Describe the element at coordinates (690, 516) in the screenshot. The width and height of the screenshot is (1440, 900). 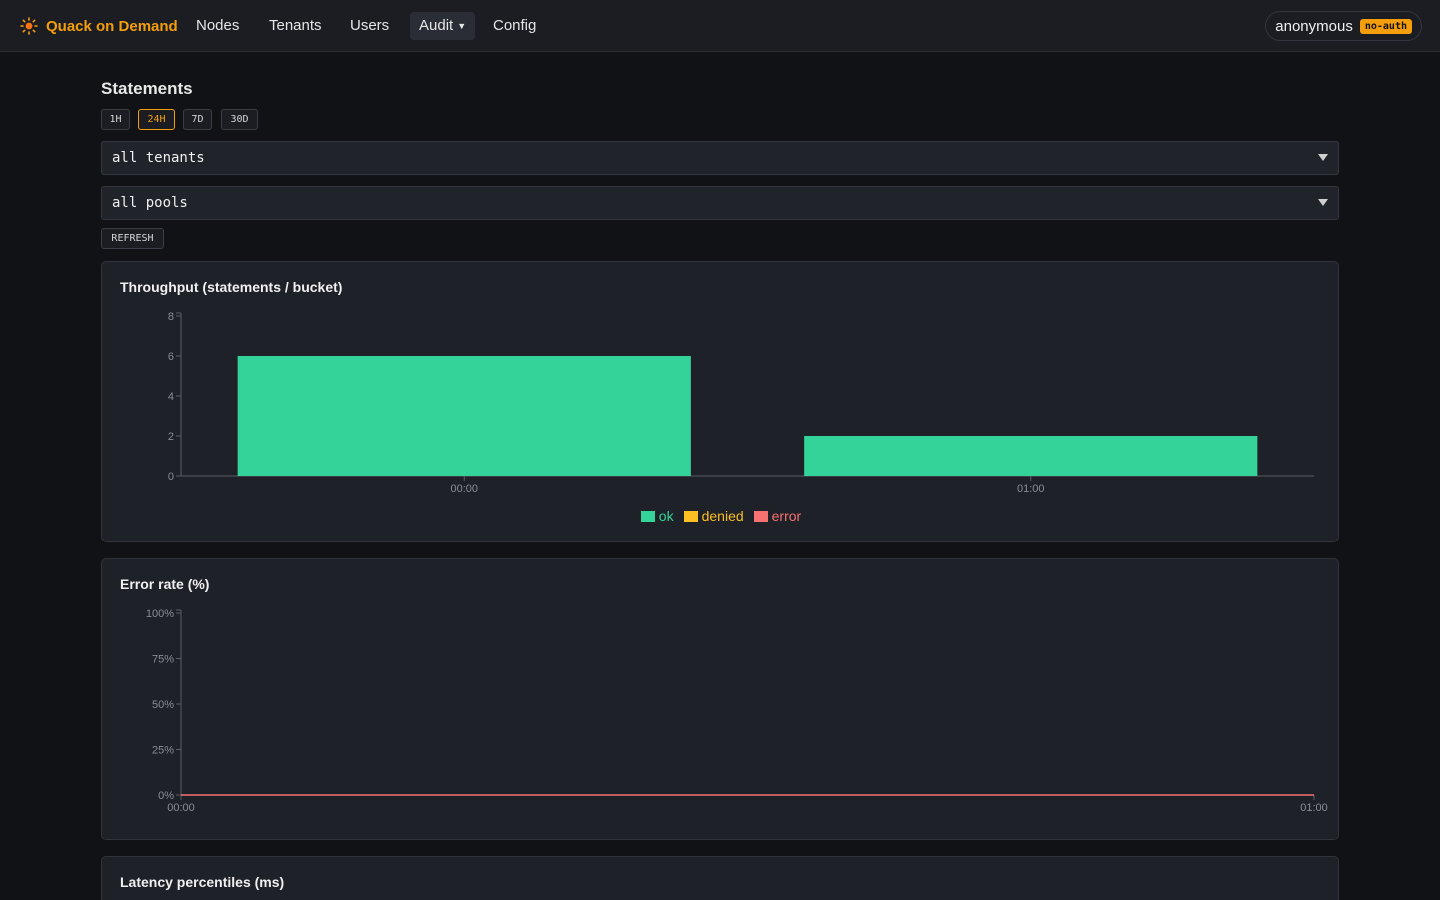
I see `legend-swatch-denied` at that location.